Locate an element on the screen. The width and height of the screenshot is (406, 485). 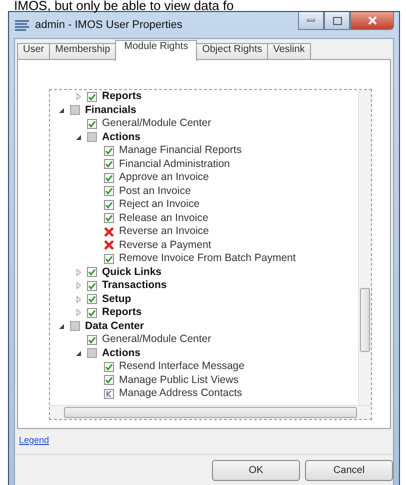
tree-item-label: Manage Address Contacts is located at coordinates (180, 393).